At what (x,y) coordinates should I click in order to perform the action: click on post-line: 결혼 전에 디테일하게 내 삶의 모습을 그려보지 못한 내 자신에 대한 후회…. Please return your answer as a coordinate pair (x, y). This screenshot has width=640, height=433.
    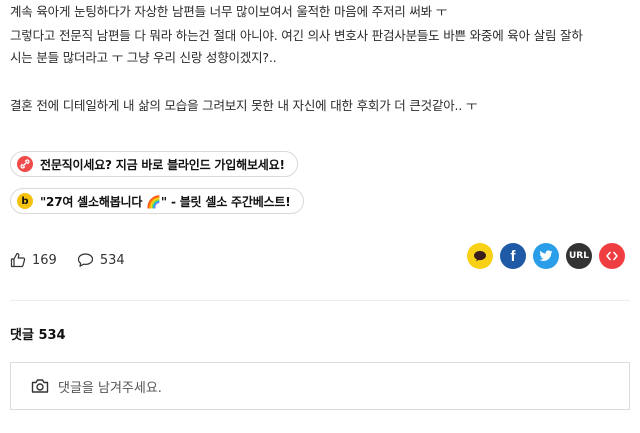
    Looking at the image, I should click on (244, 105).